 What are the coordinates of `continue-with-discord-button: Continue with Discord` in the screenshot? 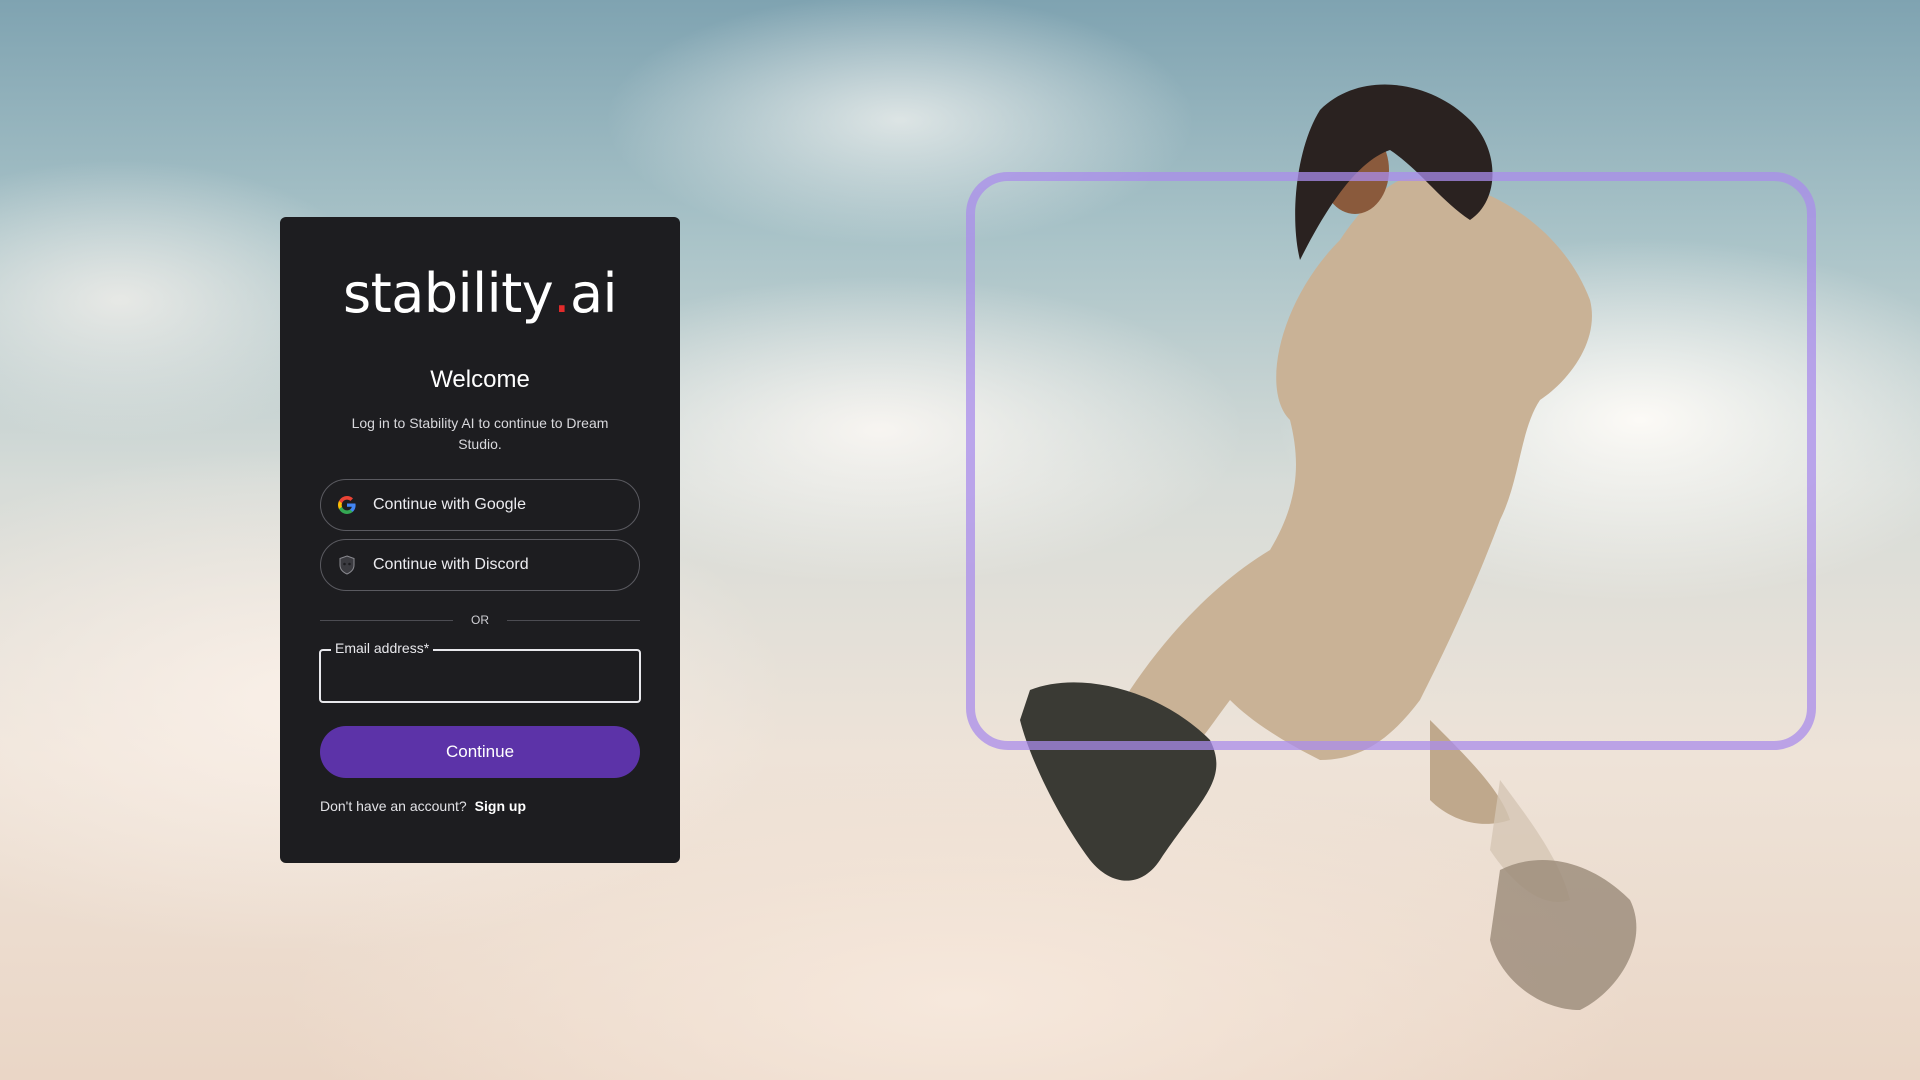 It's located at (480, 565).